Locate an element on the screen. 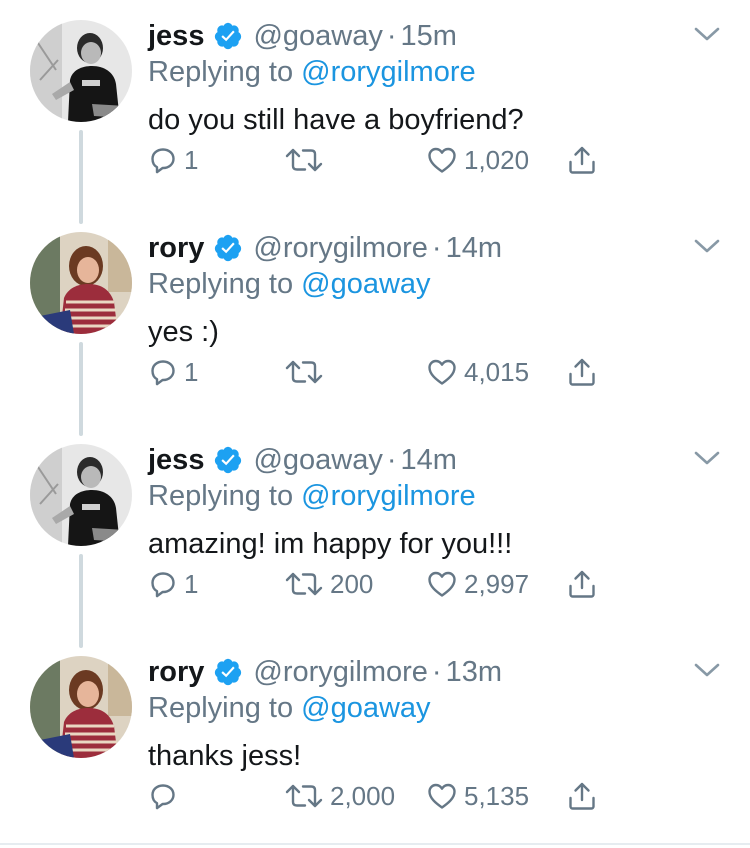  timestamp: 15m is located at coordinates (429, 36).